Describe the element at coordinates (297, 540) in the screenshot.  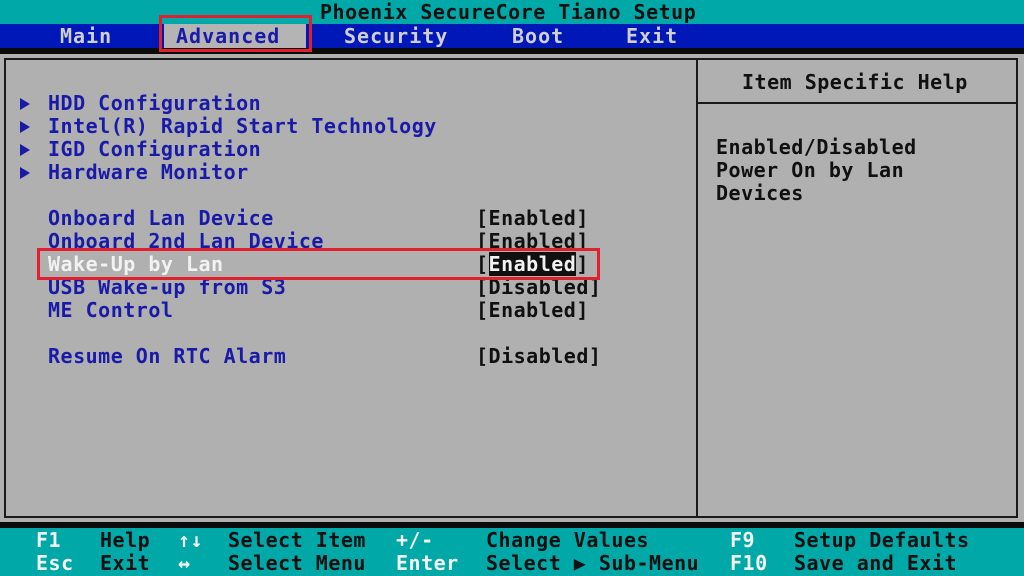
I see `updown-desc: Select Item` at that location.